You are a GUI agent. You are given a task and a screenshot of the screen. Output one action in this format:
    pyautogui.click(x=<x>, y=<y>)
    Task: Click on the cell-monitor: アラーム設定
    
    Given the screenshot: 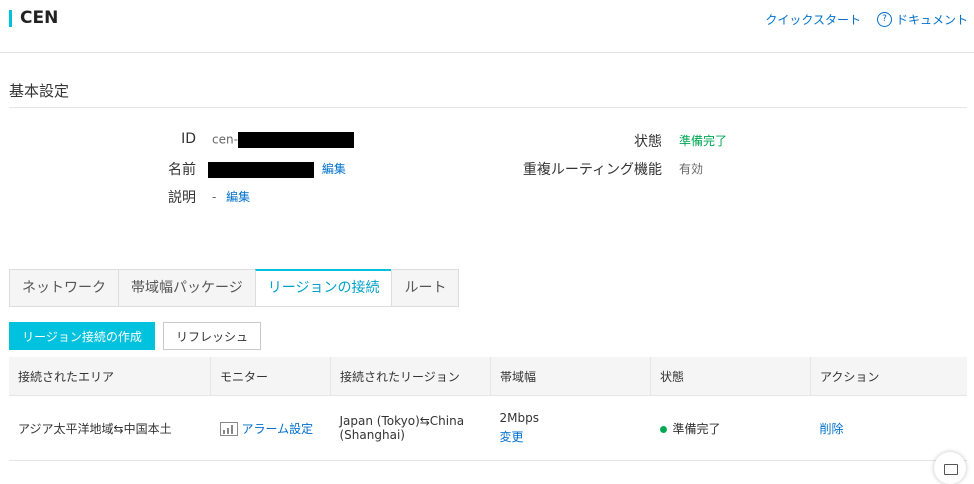 What is the action you would take?
    pyautogui.click(x=270, y=428)
    